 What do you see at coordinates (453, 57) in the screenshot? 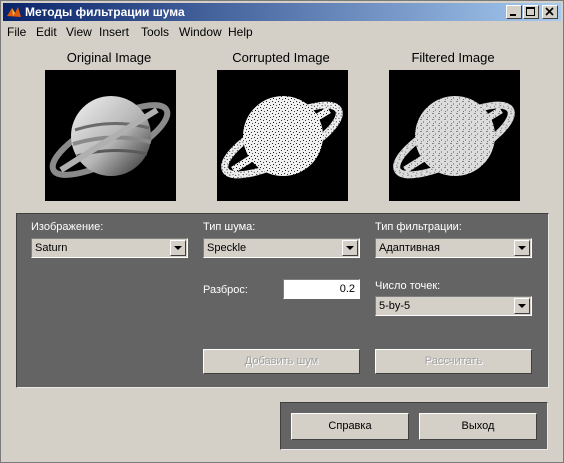
I see `filtered-image-title: Filtered Image` at bounding box center [453, 57].